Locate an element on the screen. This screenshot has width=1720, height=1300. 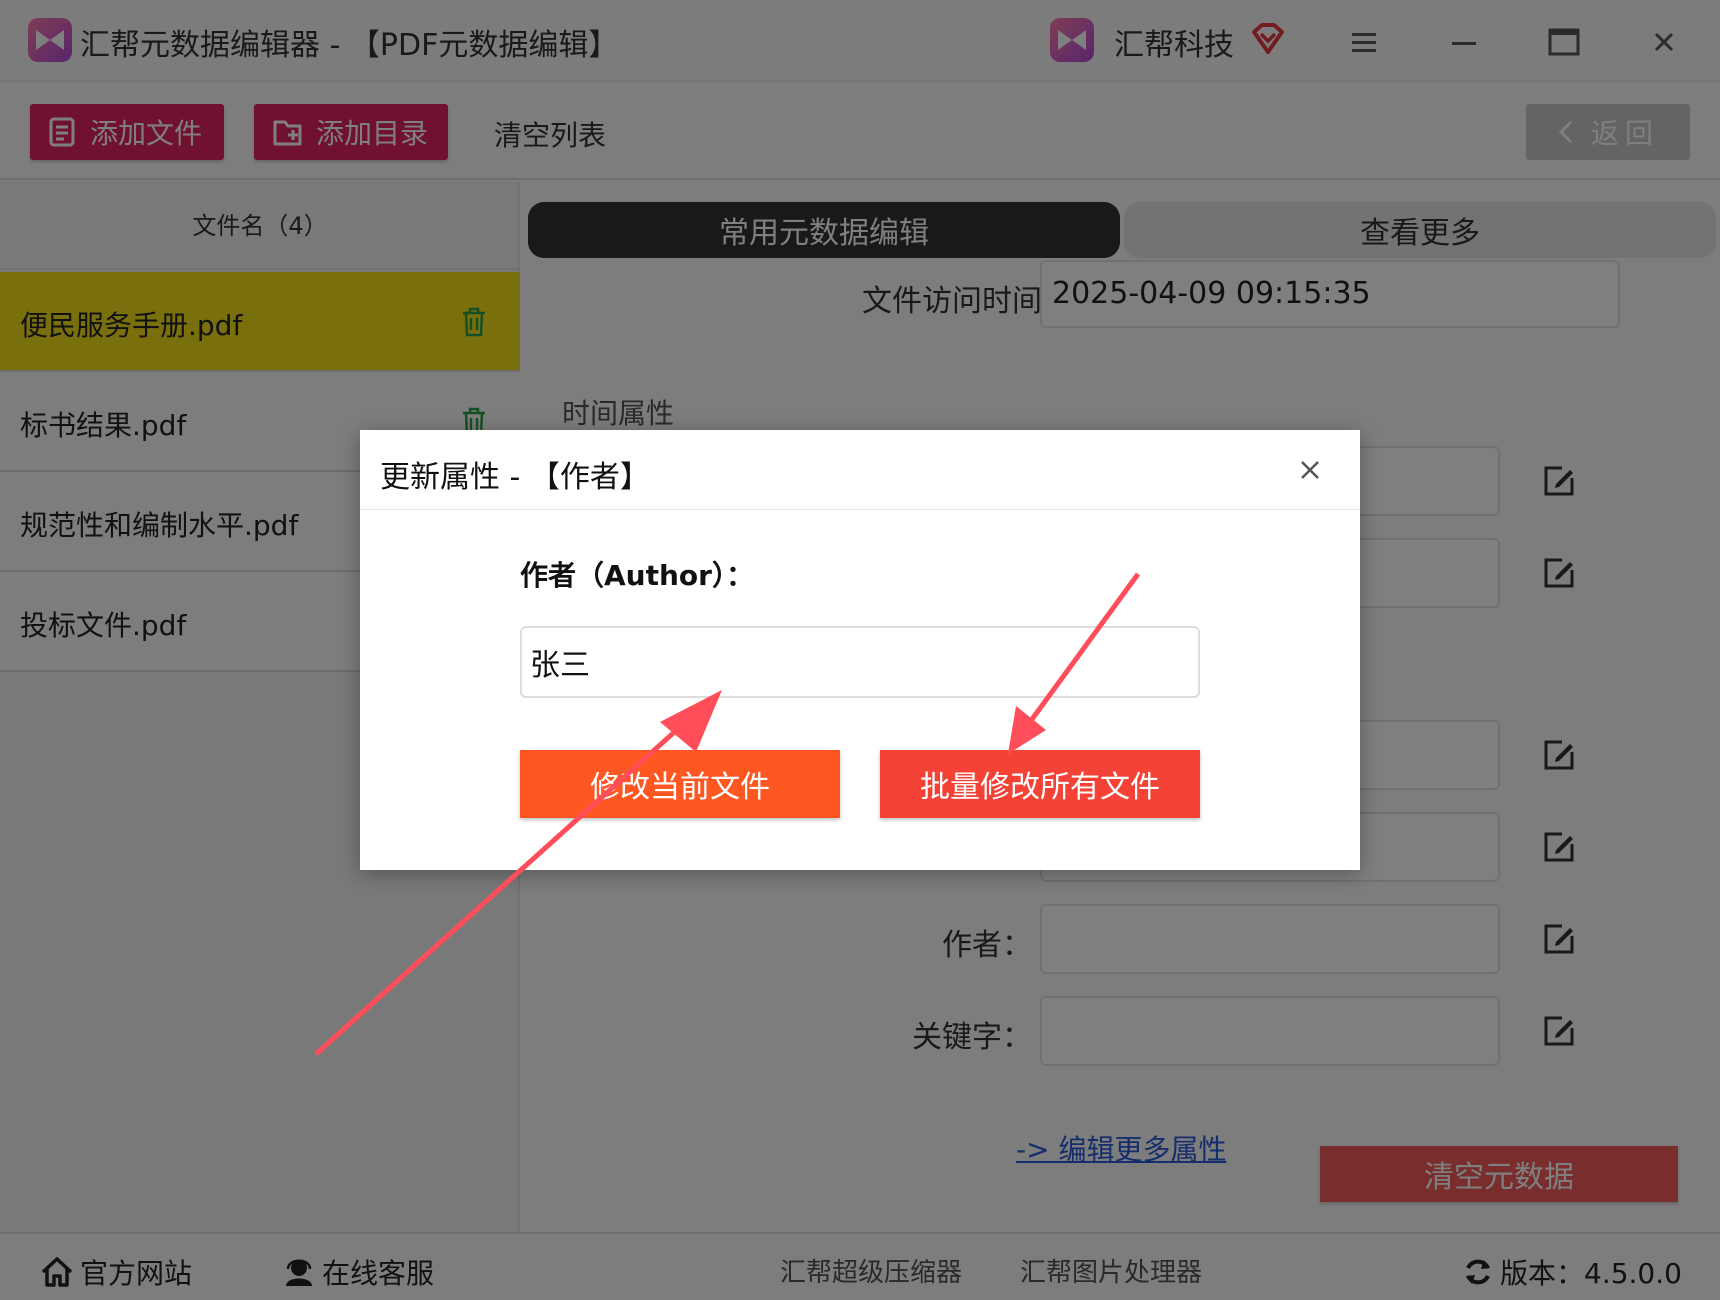
modify-current-file-button: 修改当前文件 is located at coordinates (680, 784).